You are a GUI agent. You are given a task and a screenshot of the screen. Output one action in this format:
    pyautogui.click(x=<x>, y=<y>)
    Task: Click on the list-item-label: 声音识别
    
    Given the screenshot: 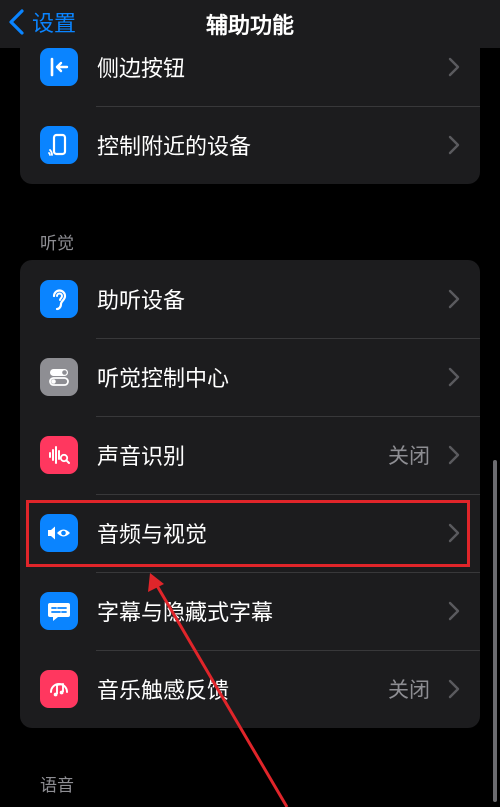 What is the action you would take?
    pyautogui.click(x=141, y=457)
    